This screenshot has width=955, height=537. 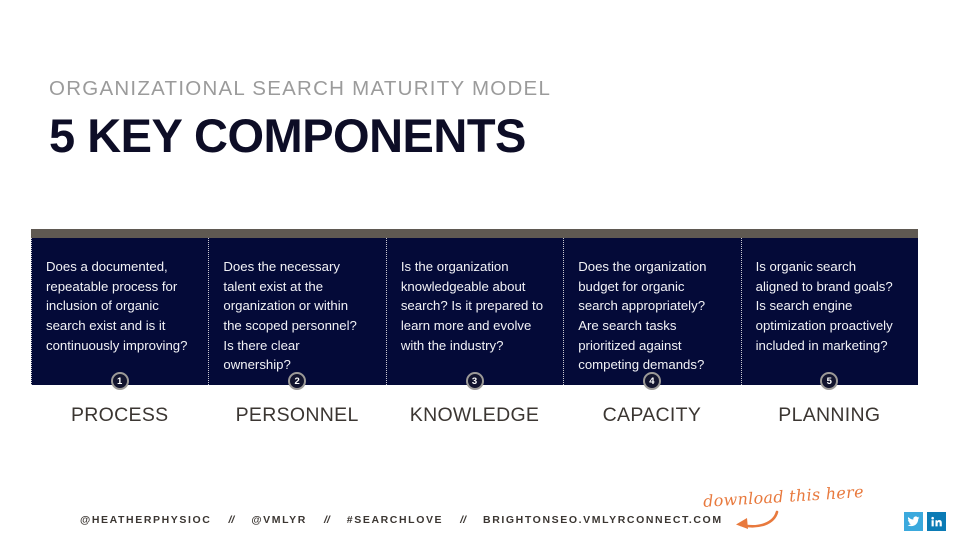 I want to click on component-label-personnel: PERSONNEL, so click(x=297, y=415).